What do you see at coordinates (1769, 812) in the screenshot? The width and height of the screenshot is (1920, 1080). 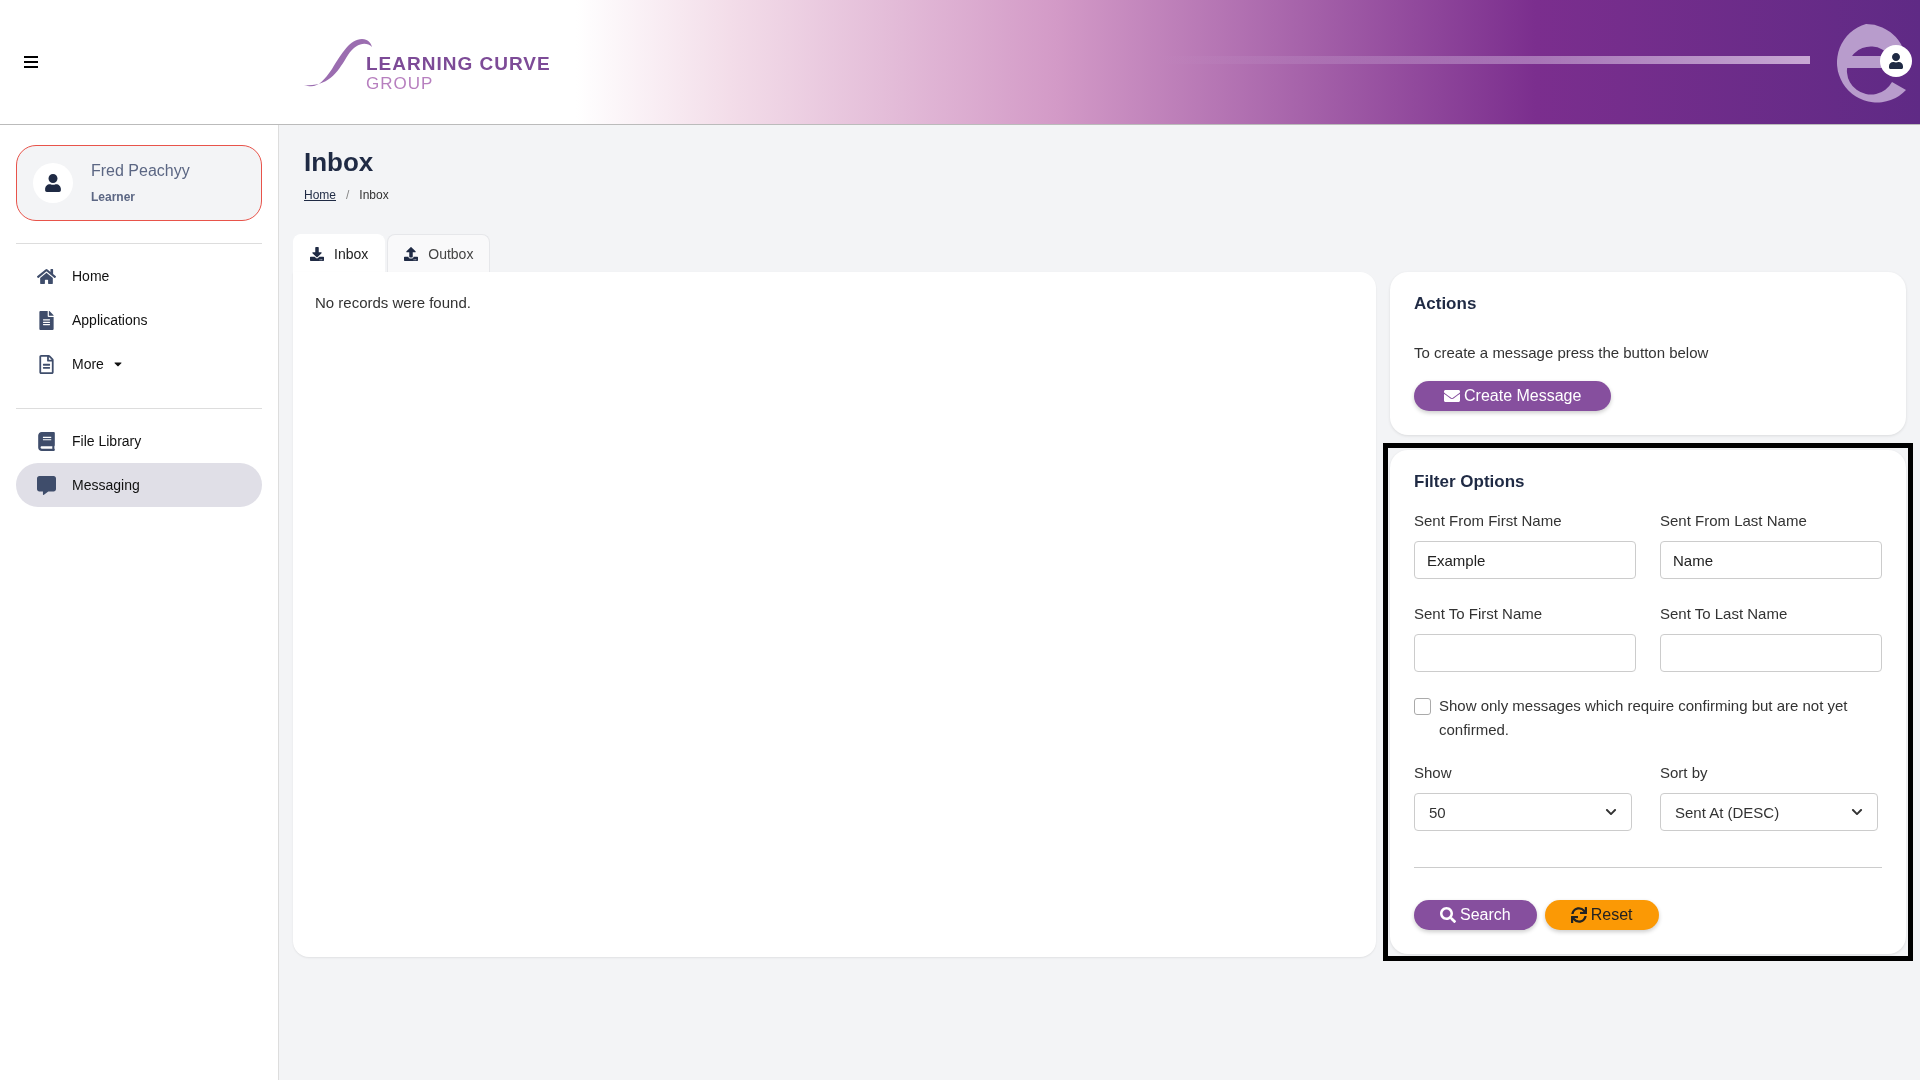 I see `select-field: Sent At (DESC)` at bounding box center [1769, 812].